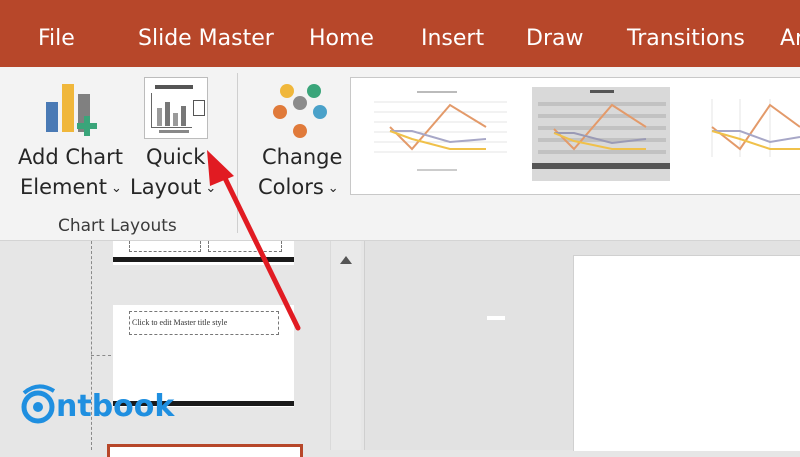 This screenshot has width=800, height=457. What do you see at coordinates (302, 157) in the screenshot?
I see `change-colors-label-1: Change` at bounding box center [302, 157].